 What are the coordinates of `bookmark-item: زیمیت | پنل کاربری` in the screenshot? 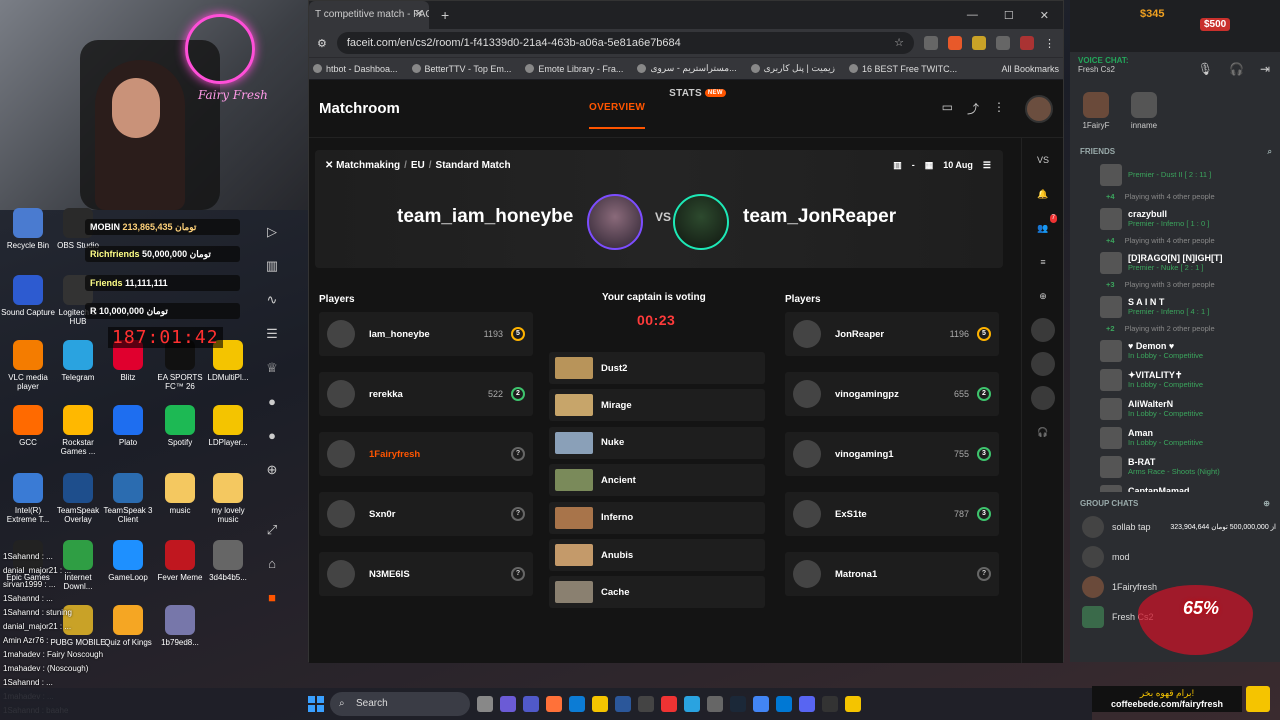 It's located at (792, 68).